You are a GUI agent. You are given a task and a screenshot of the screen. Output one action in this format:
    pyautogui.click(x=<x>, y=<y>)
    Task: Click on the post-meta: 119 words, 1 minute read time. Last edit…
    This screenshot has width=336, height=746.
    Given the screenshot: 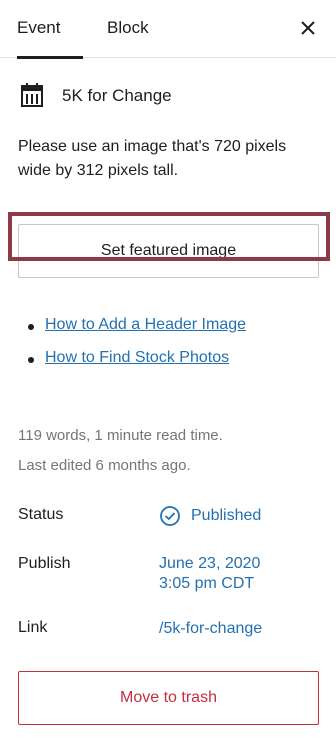 What is the action you would take?
    pyautogui.click(x=120, y=451)
    